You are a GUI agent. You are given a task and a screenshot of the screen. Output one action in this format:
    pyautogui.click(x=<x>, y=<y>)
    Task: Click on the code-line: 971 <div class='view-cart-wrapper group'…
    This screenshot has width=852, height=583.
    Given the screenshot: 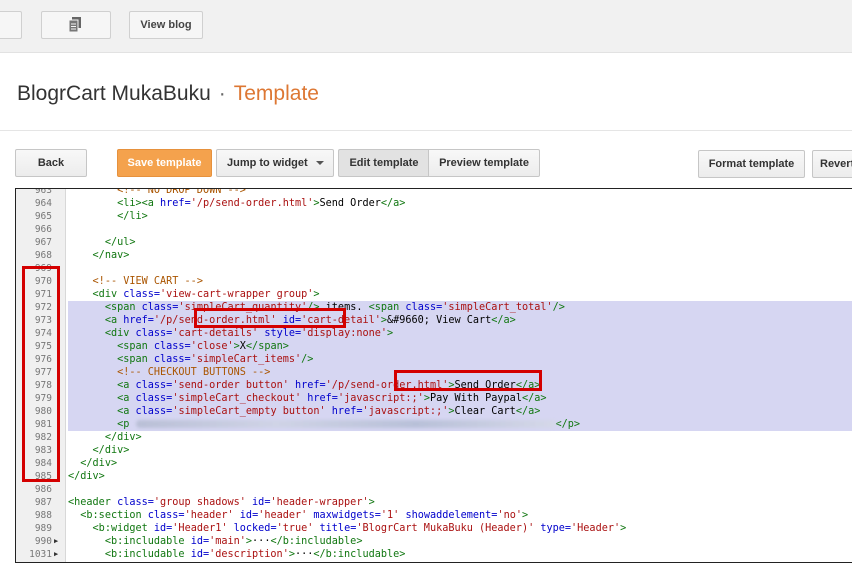 What is the action you would take?
    pyautogui.click(x=434, y=294)
    